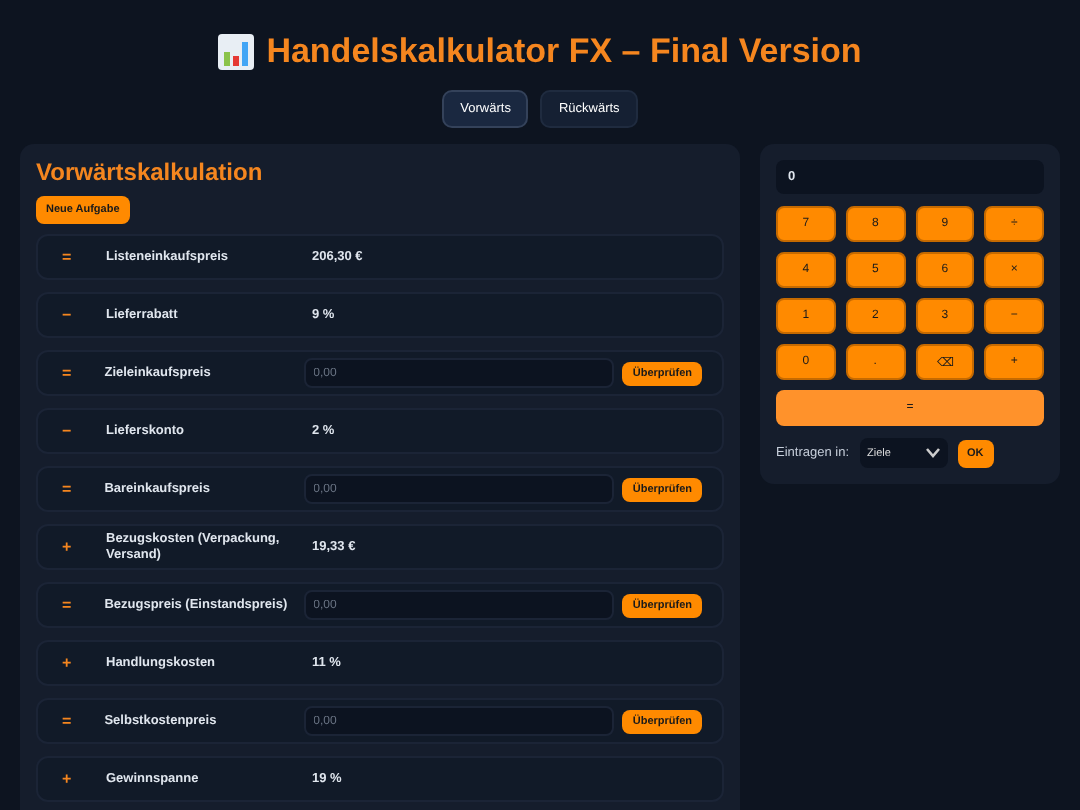 The width and height of the screenshot is (1080, 810). I want to click on panel-title: Vorwärtskalkulation, so click(150, 172).